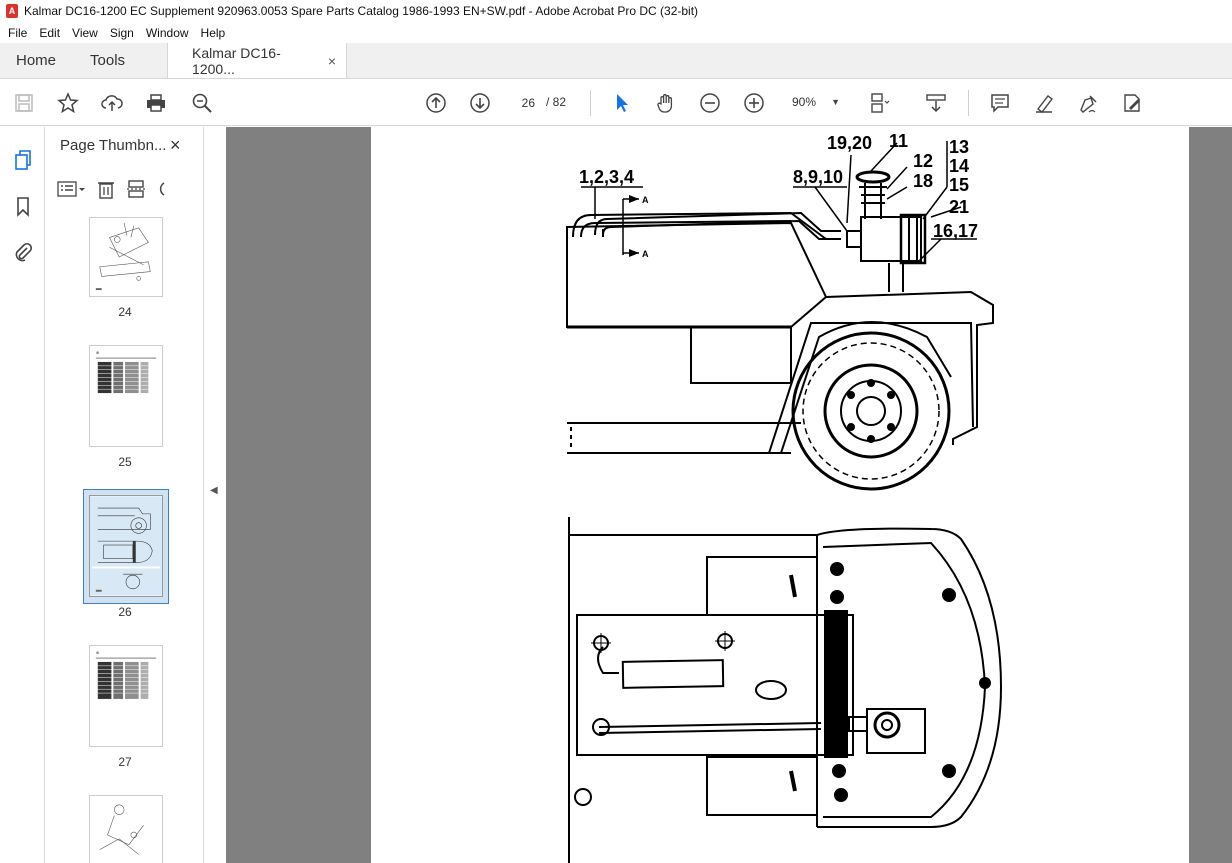 The height and width of the screenshot is (863, 1232). I want to click on tab-bar: Home Tools Kalmar DC16-1200... ×, so click(616, 61).